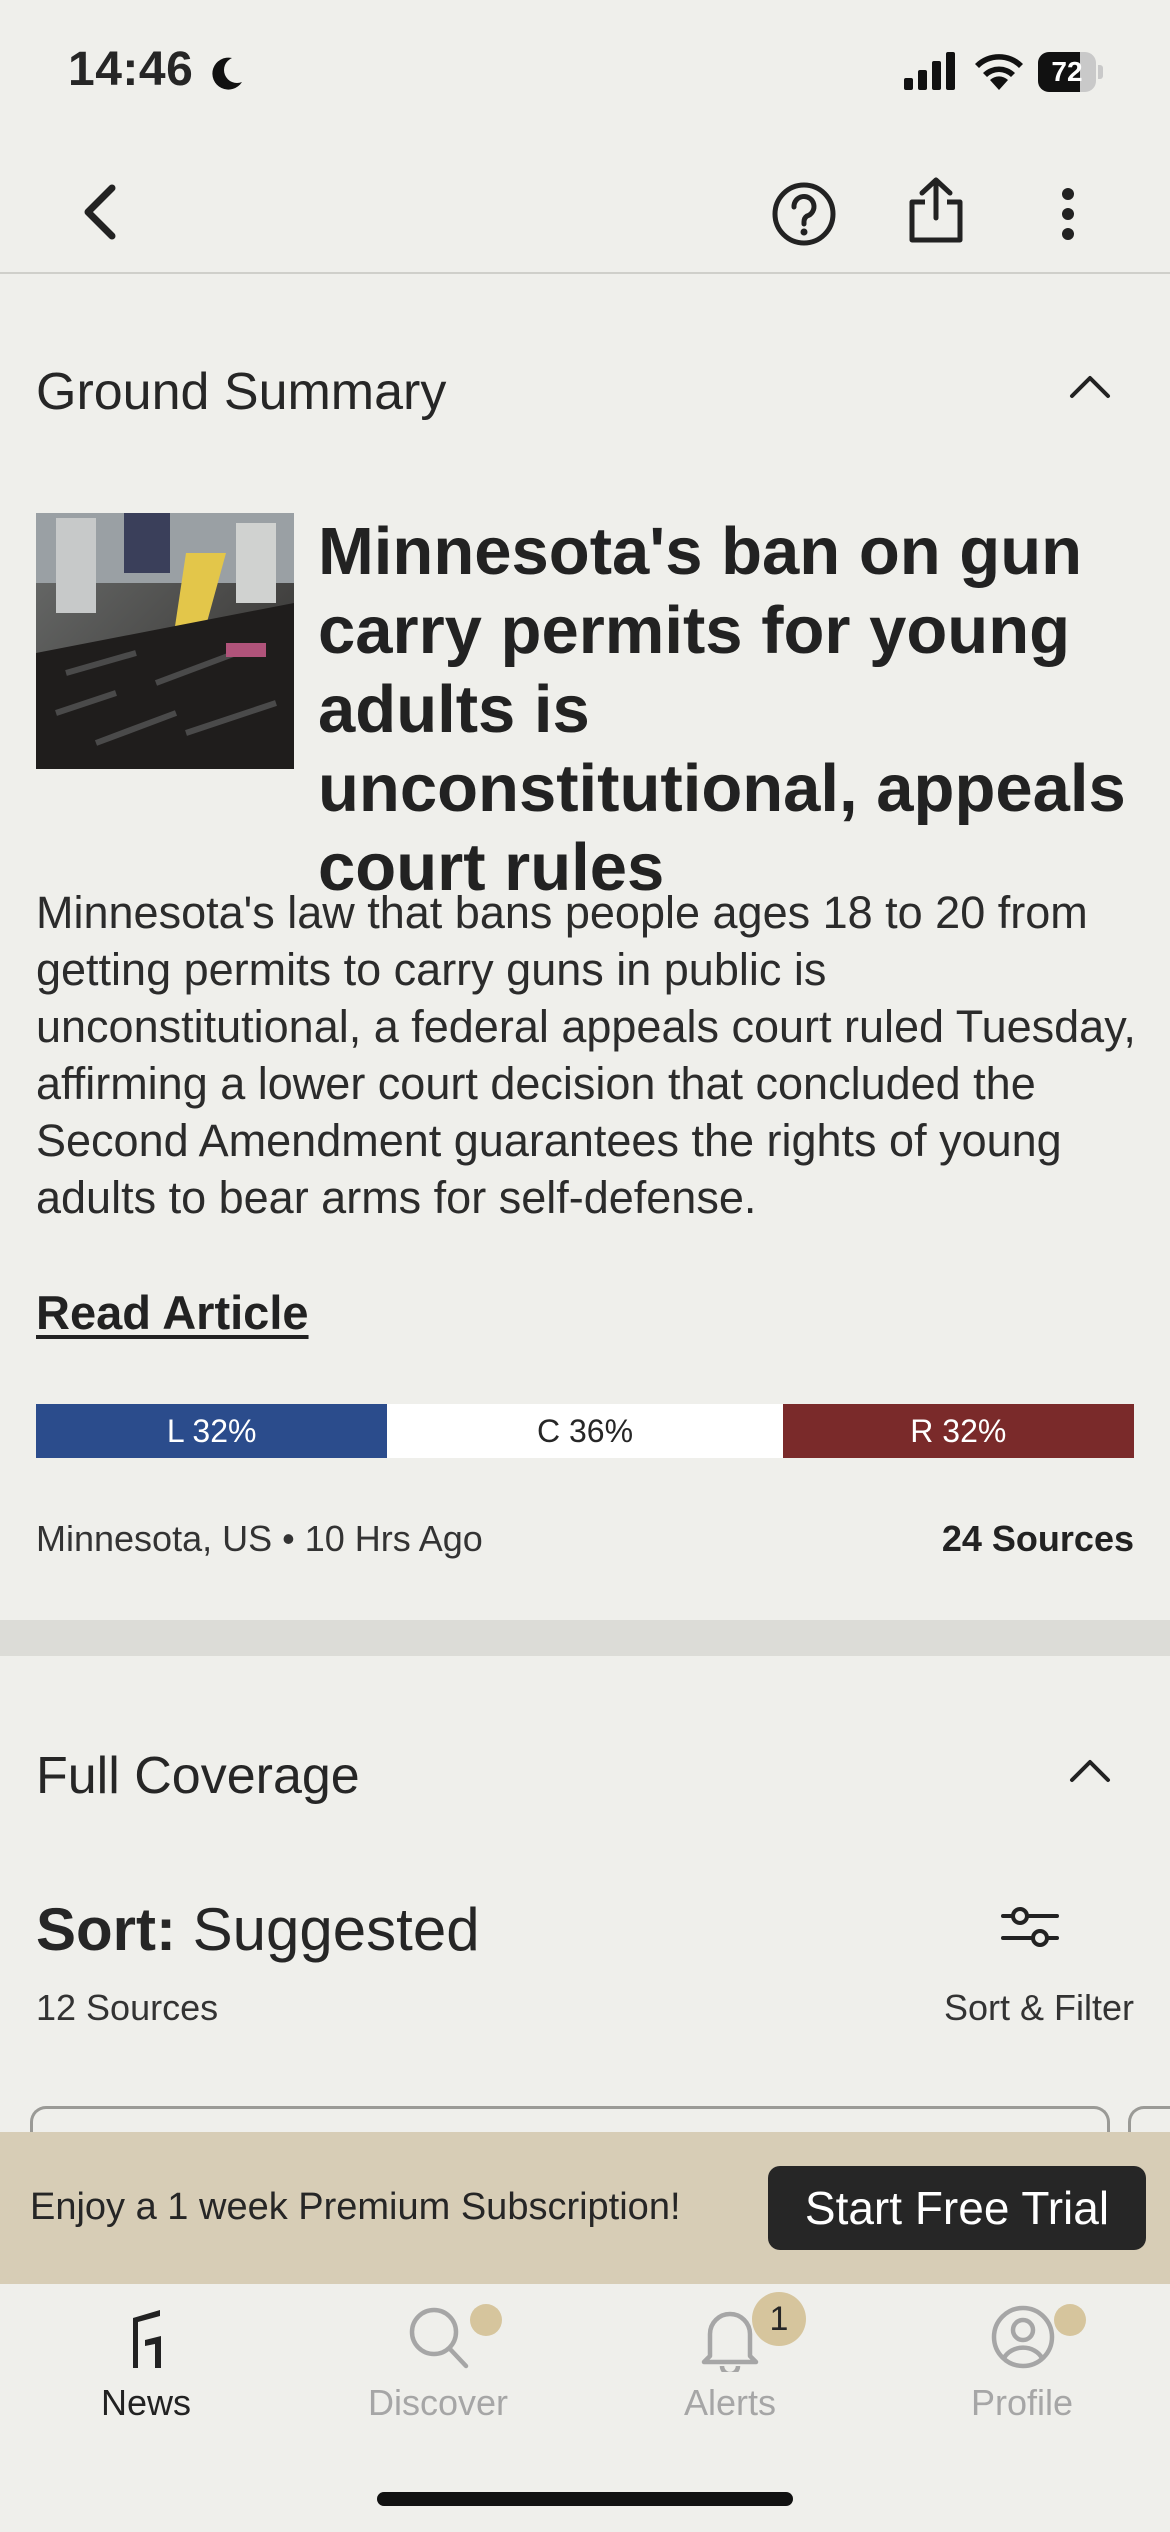 The height and width of the screenshot is (2532, 1170). What do you see at coordinates (146, 2376) in the screenshot?
I see `tab-news` at bounding box center [146, 2376].